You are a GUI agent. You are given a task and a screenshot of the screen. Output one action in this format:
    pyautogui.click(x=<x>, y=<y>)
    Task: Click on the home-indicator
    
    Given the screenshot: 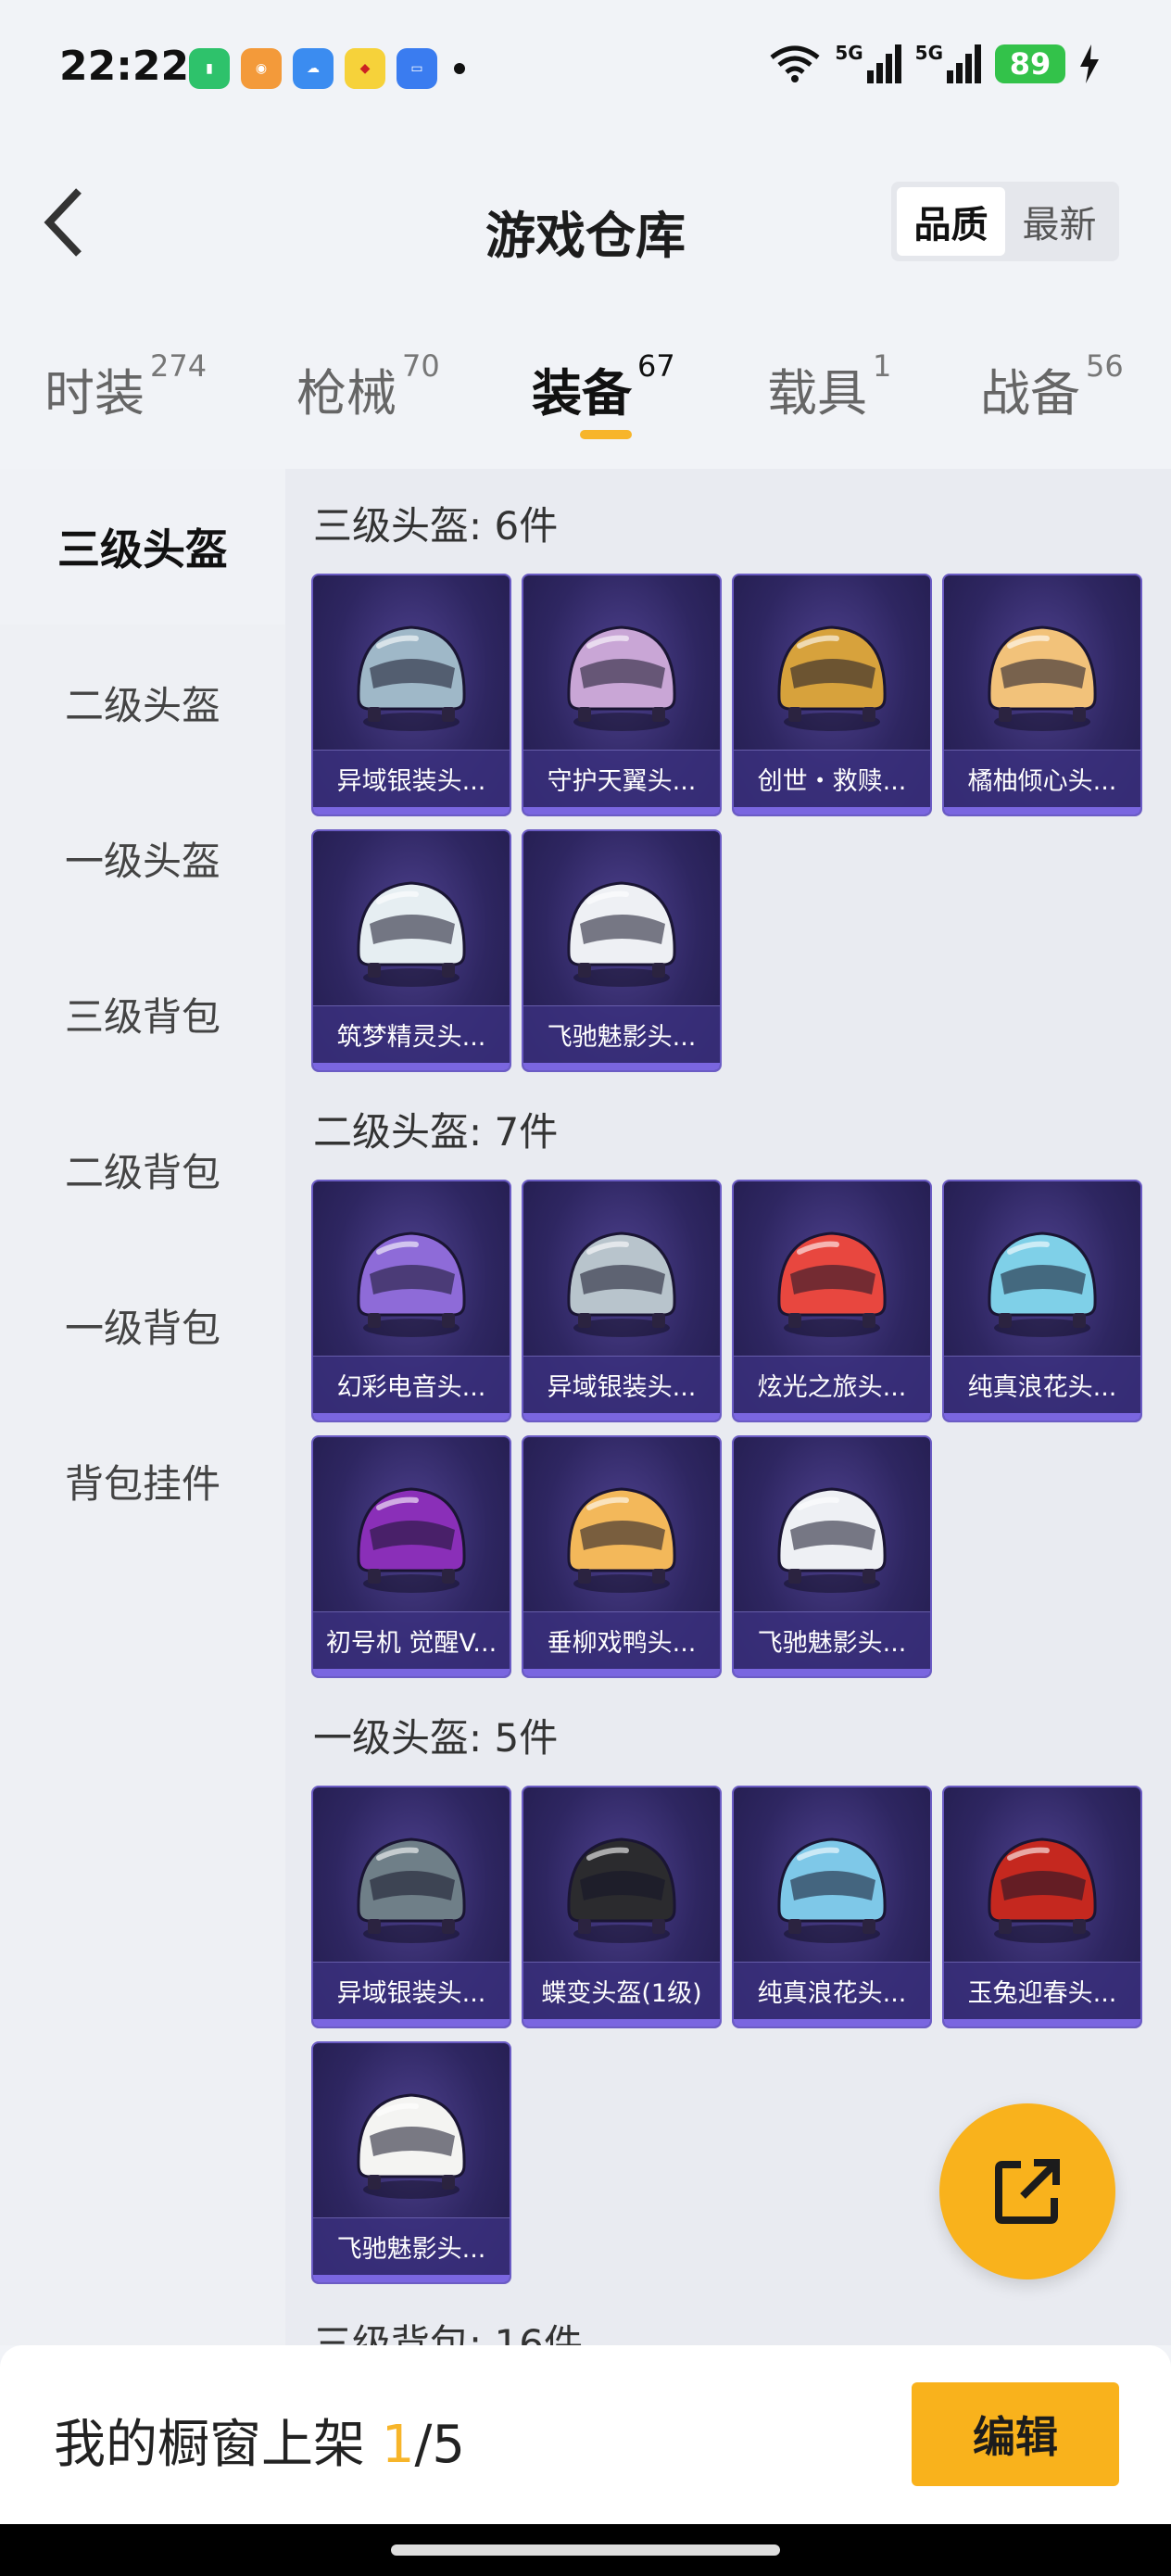 What is the action you would take?
    pyautogui.click(x=585, y=2550)
    